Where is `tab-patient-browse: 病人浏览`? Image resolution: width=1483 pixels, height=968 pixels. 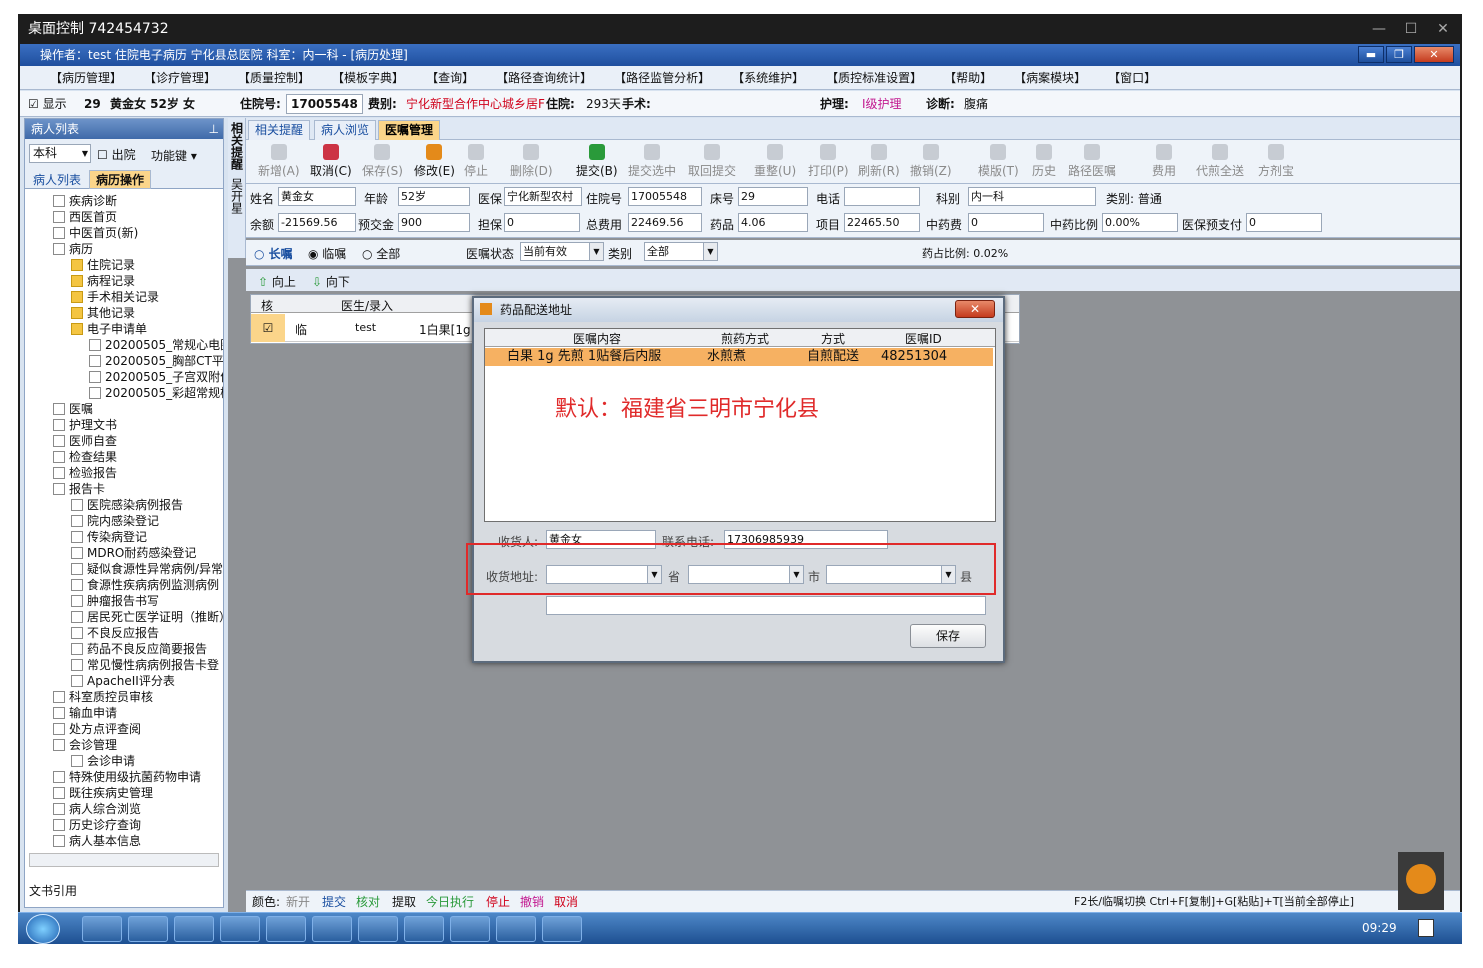 tab-patient-browse: 病人浏览 is located at coordinates (345, 130).